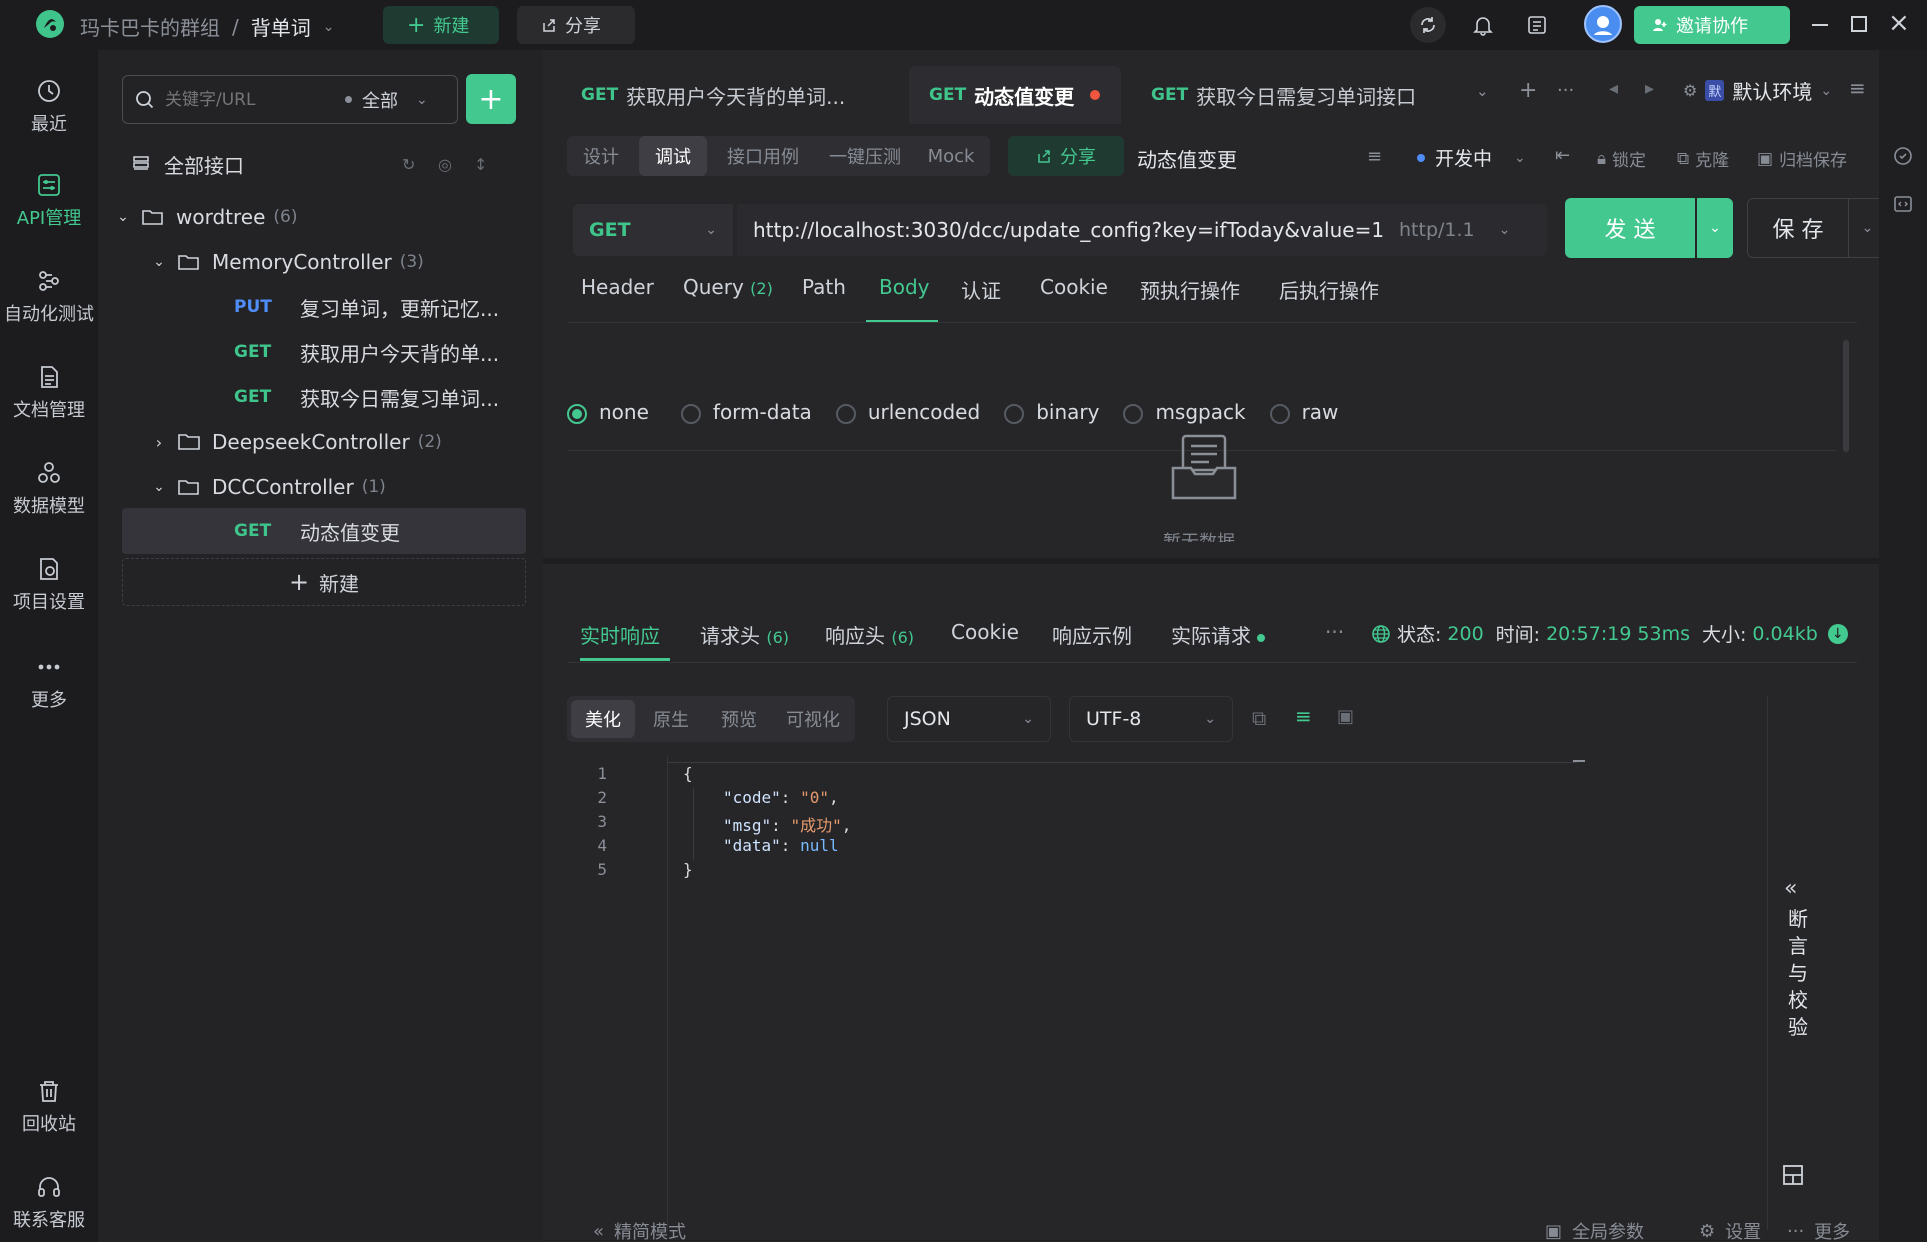  Describe the element at coordinates (969, 719) in the screenshot. I see `format-select: JSON ⌄` at that location.